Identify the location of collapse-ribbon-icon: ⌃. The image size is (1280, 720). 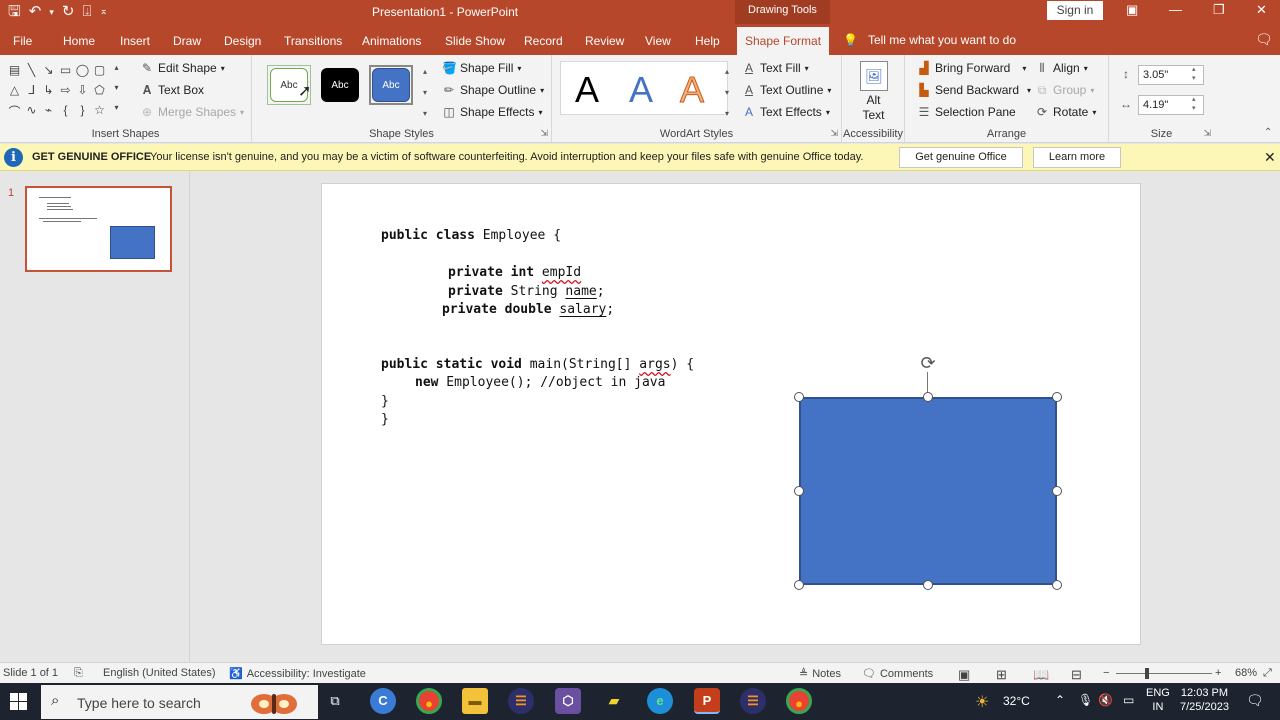
(1268, 132).